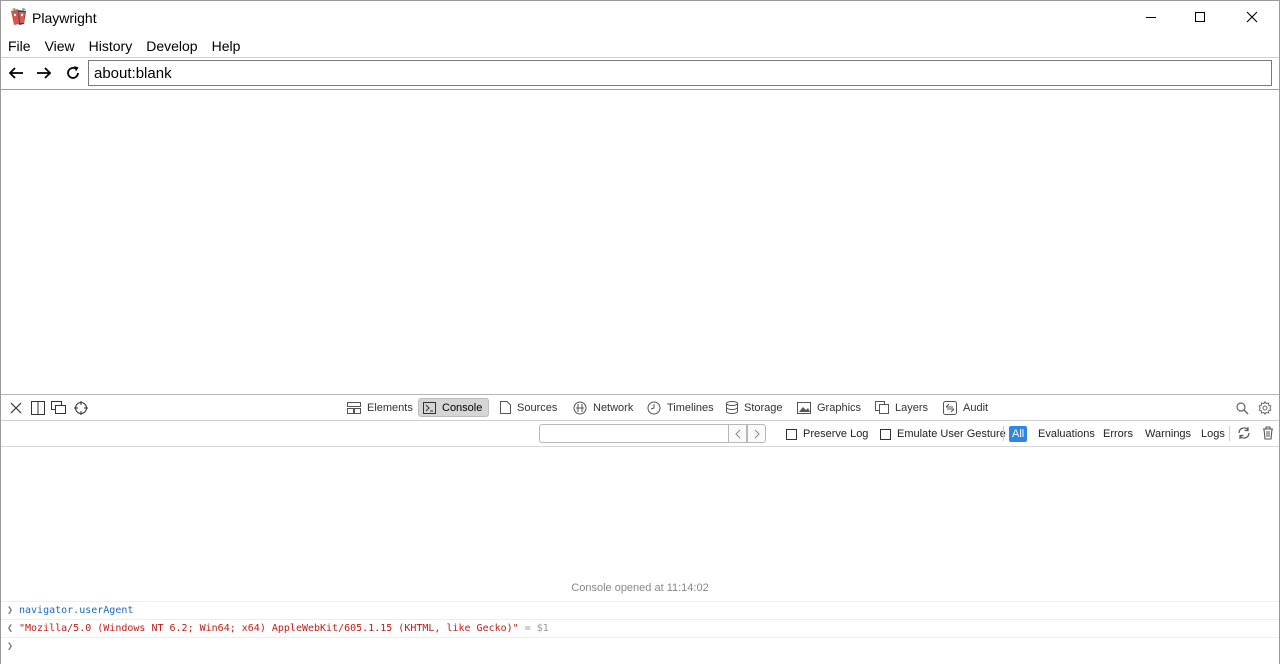  Describe the element at coordinates (429, 407) in the screenshot. I see `console-icon` at that location.